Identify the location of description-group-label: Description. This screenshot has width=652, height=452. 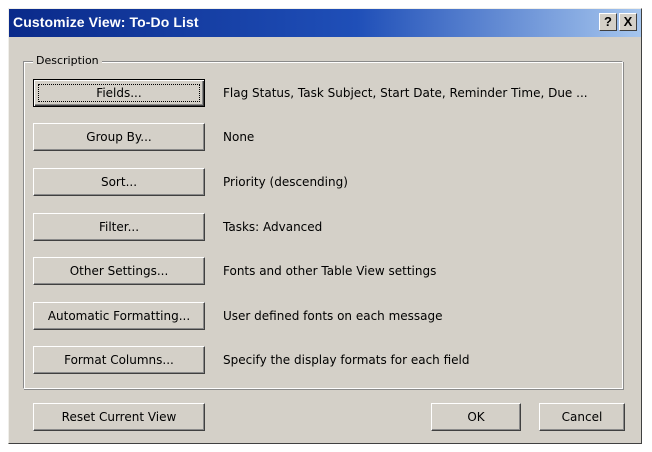
(67, 60).